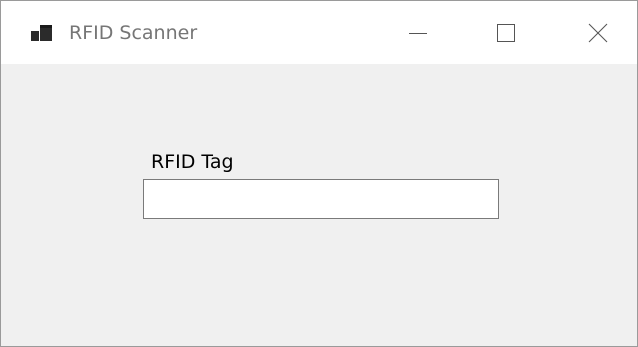  I want to click on minimize-button, so click(418, 32).